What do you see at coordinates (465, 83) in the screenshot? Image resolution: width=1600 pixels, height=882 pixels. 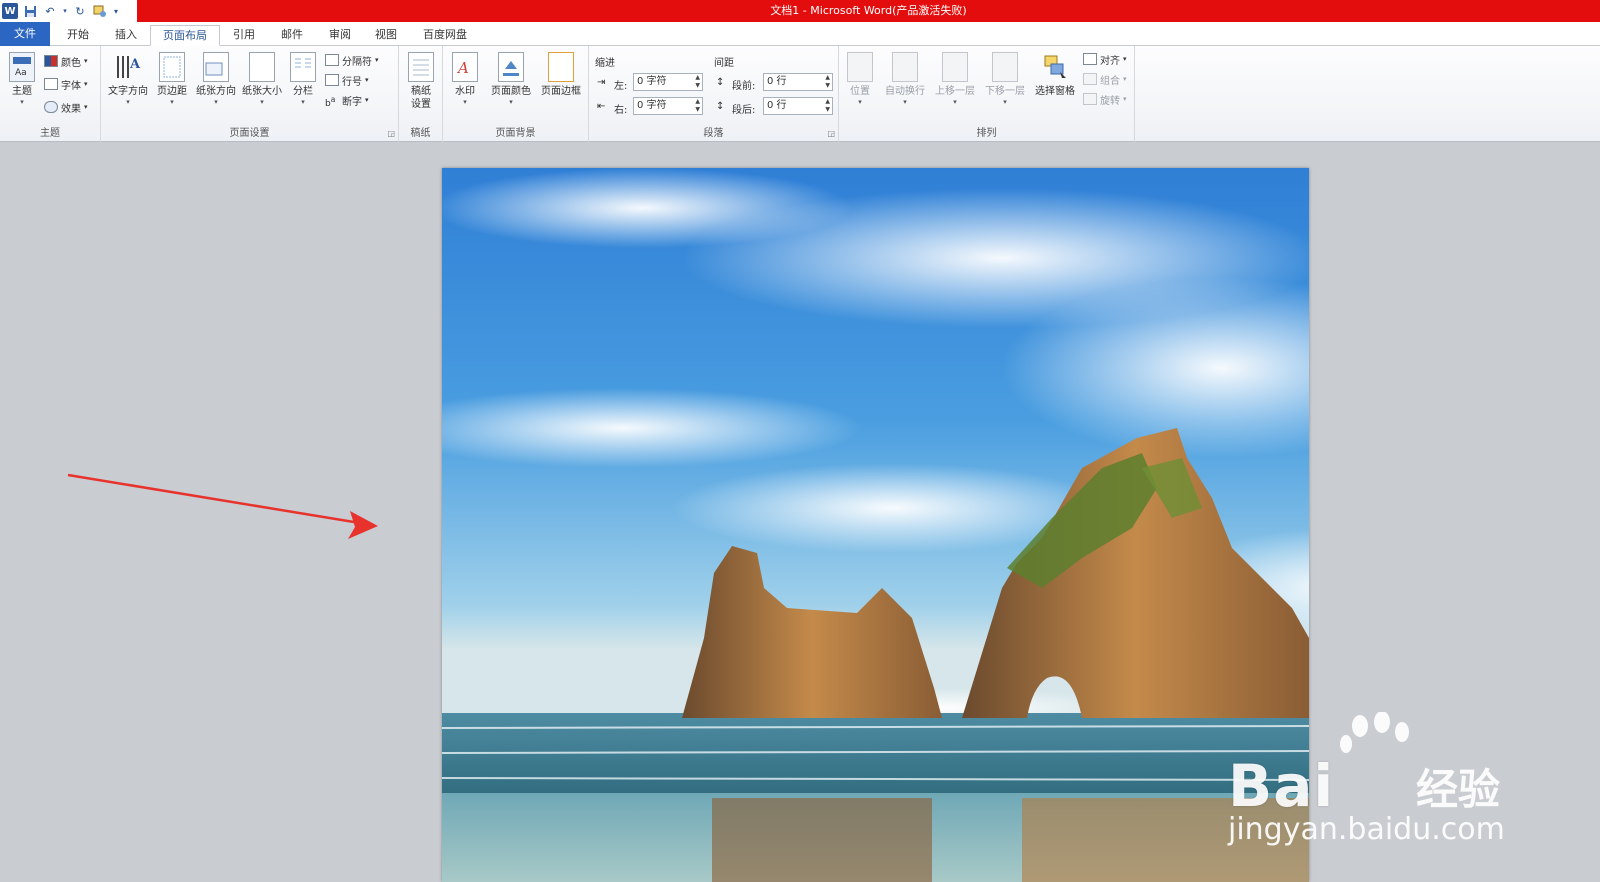 I see `watermark-button: A 水印 ▾` at bounding box center [465, 83].